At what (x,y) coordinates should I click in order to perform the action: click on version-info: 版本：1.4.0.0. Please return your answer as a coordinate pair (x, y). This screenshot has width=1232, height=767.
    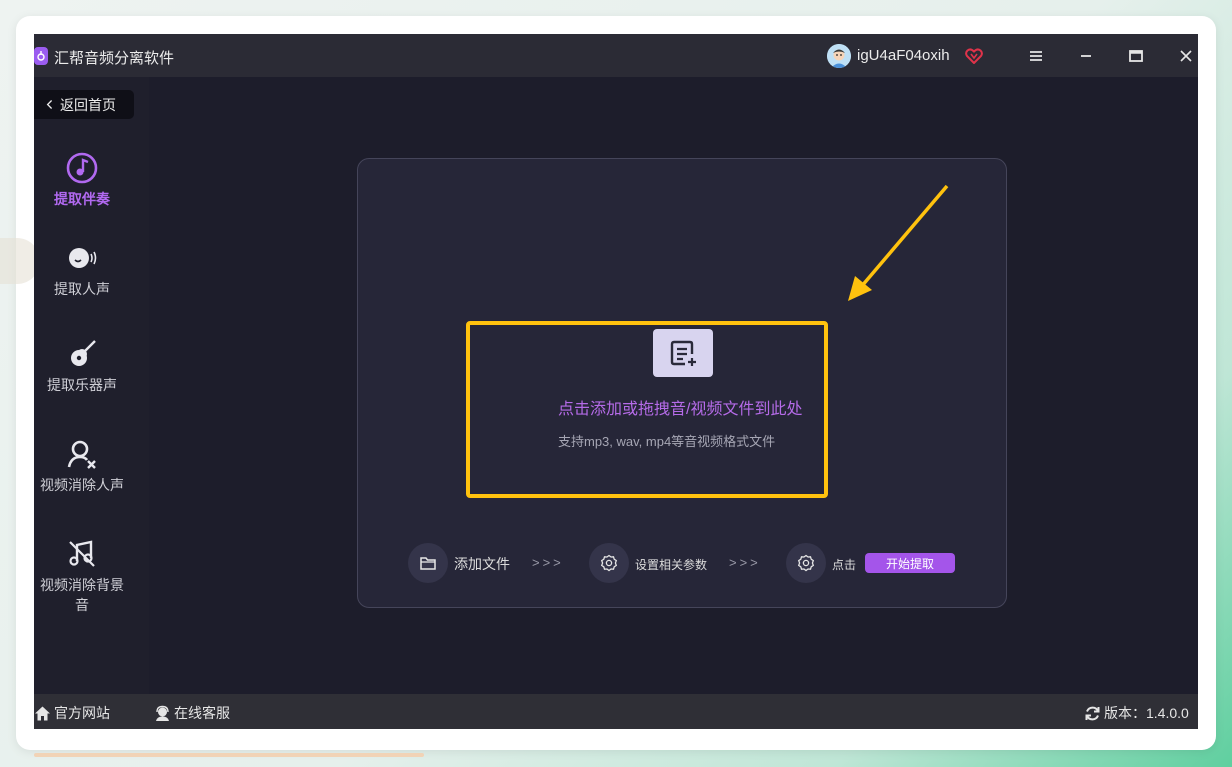
    Looking at the image, I should click on (1136, 713).